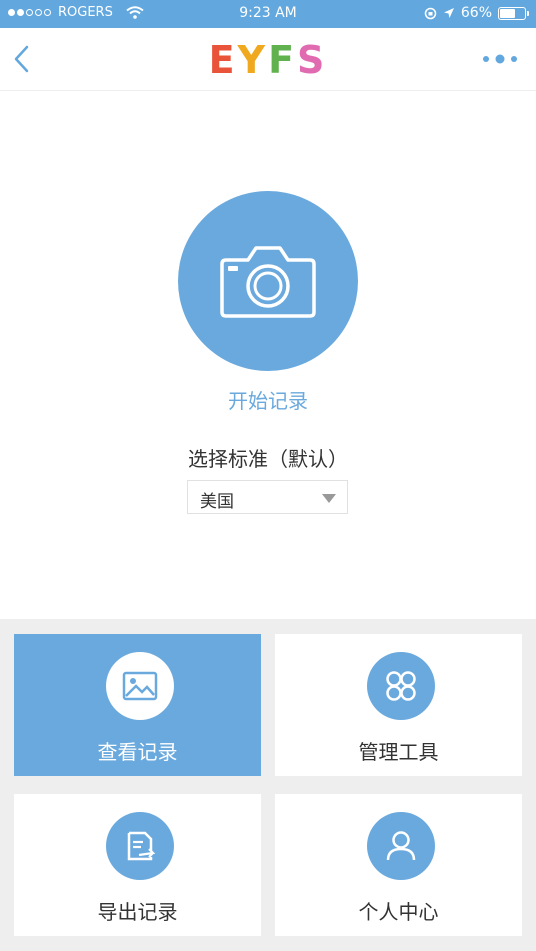 The width and height of the screenshot is (536, 951). What do you see at coordinates (223, 60) in the screenshot?
I see `logo-letter: E` at bounding box center [223, 60].